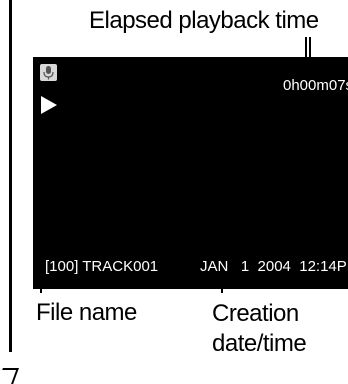 Image resolution: width=348 pixels, height=384 pixels. I want to click on page-corner-mark, so click(9, 376).